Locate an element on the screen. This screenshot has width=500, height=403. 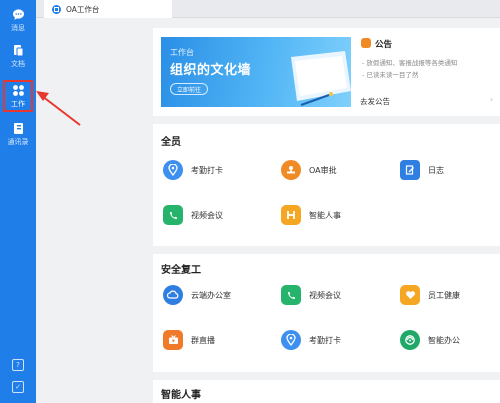
tab-oa-workbench: OA工作台 is located at coordinates (108, 9).